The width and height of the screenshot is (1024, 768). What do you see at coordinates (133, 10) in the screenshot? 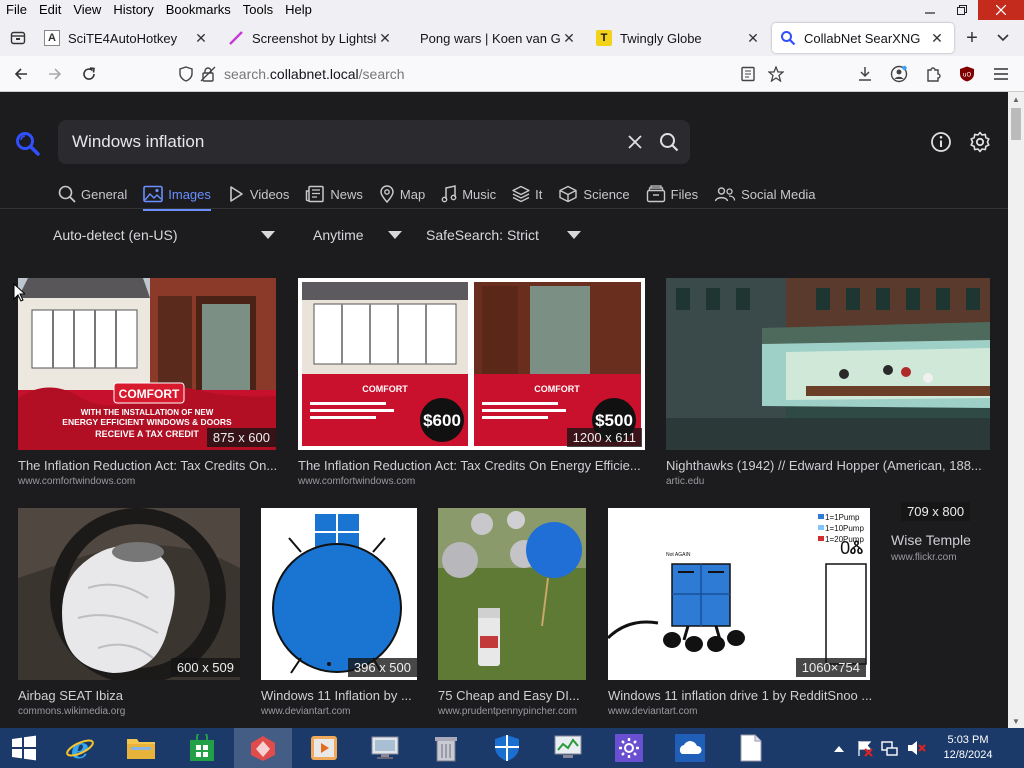
I see `menu-history: History` at bounding box center [133, 10].